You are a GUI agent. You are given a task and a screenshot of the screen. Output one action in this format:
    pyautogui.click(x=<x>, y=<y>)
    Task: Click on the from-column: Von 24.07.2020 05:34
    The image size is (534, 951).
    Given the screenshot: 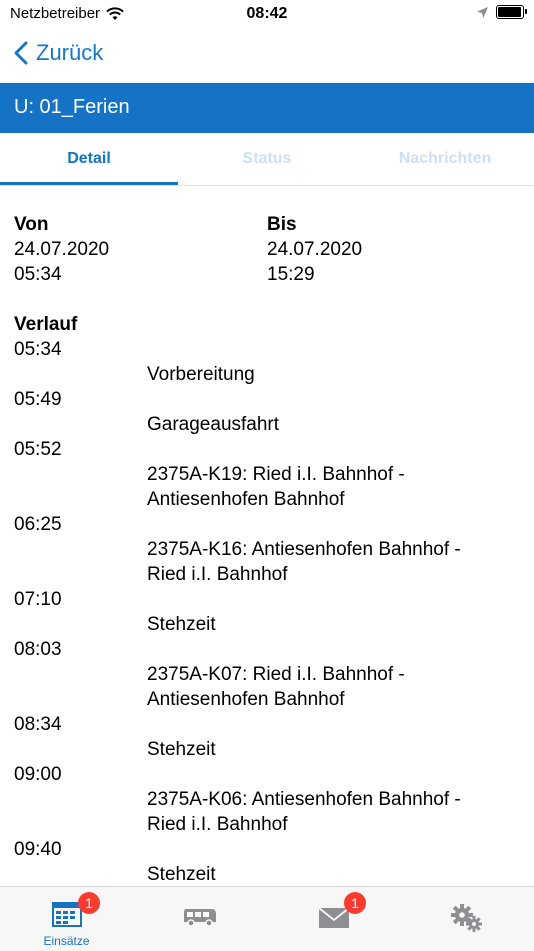 What is the action you would take?
    pyautogui.click(x=140, y=249)
    